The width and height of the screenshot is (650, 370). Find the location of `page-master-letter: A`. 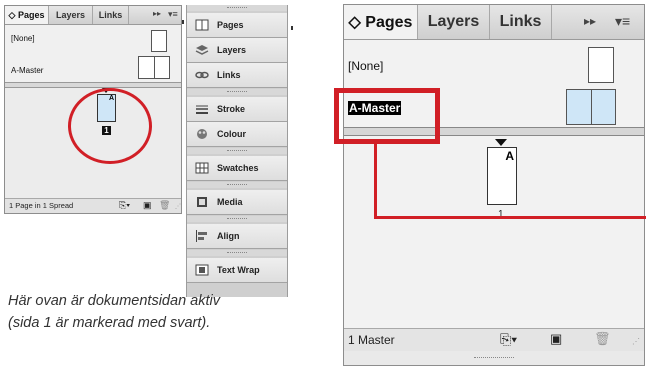

page-master-letter: A is located at coordinates (509, 156).